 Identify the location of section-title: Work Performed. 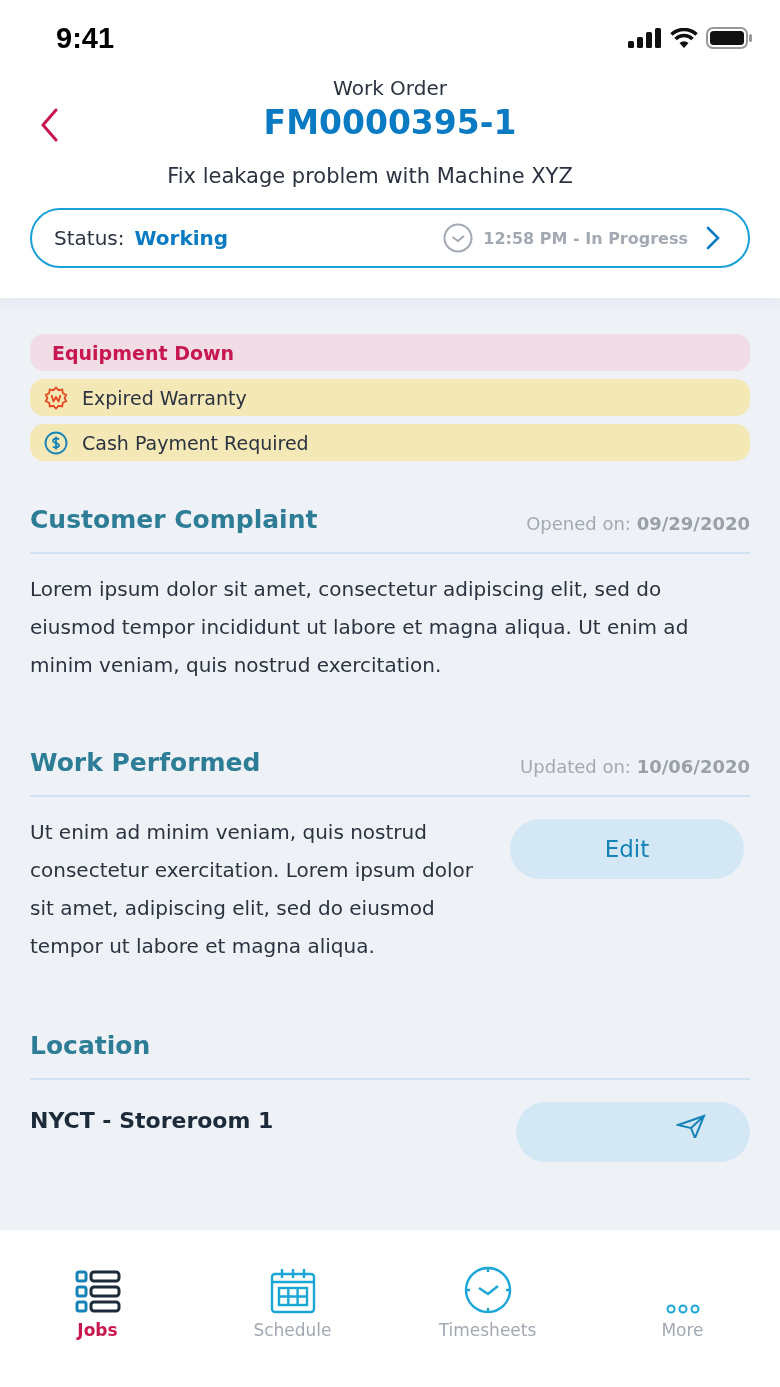
(145, 762).